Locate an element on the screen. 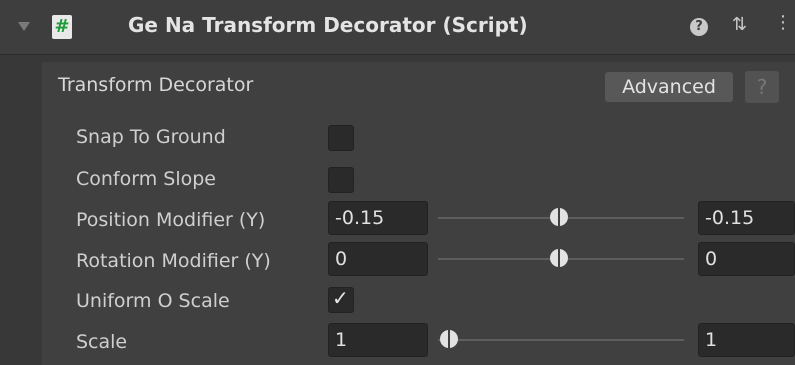  script-icon-glyph: # is located at coordinates (62, 26).